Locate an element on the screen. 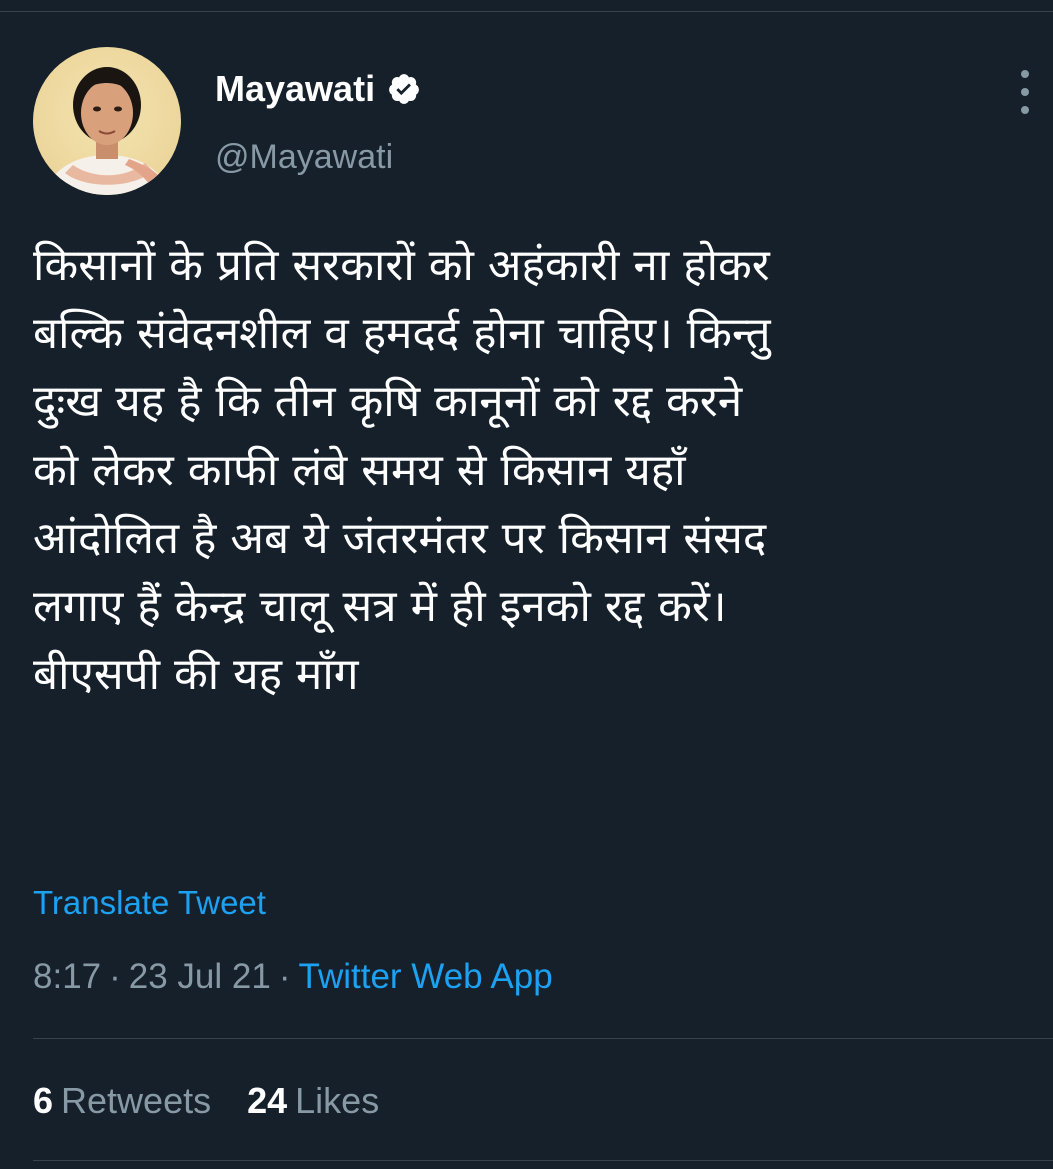 The height and width of the screenshot is (1169, 1053). avatar is located at coordinates (107, 121).